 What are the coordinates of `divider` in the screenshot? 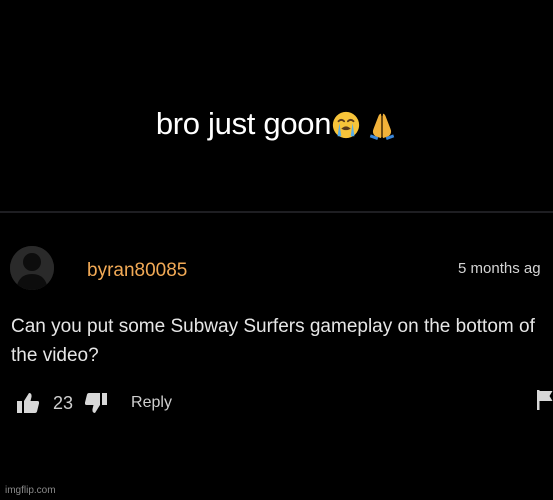 It's located at (276, 212).